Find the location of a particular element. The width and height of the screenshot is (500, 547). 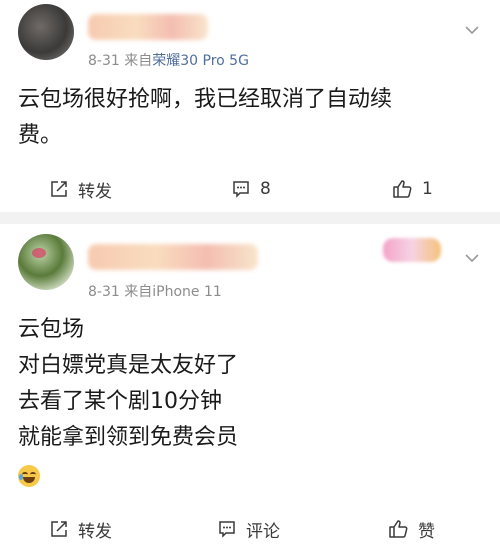

content-line: 云包场很好抢啊，我已经取消了自动续 is located at coordinates (205, 99).